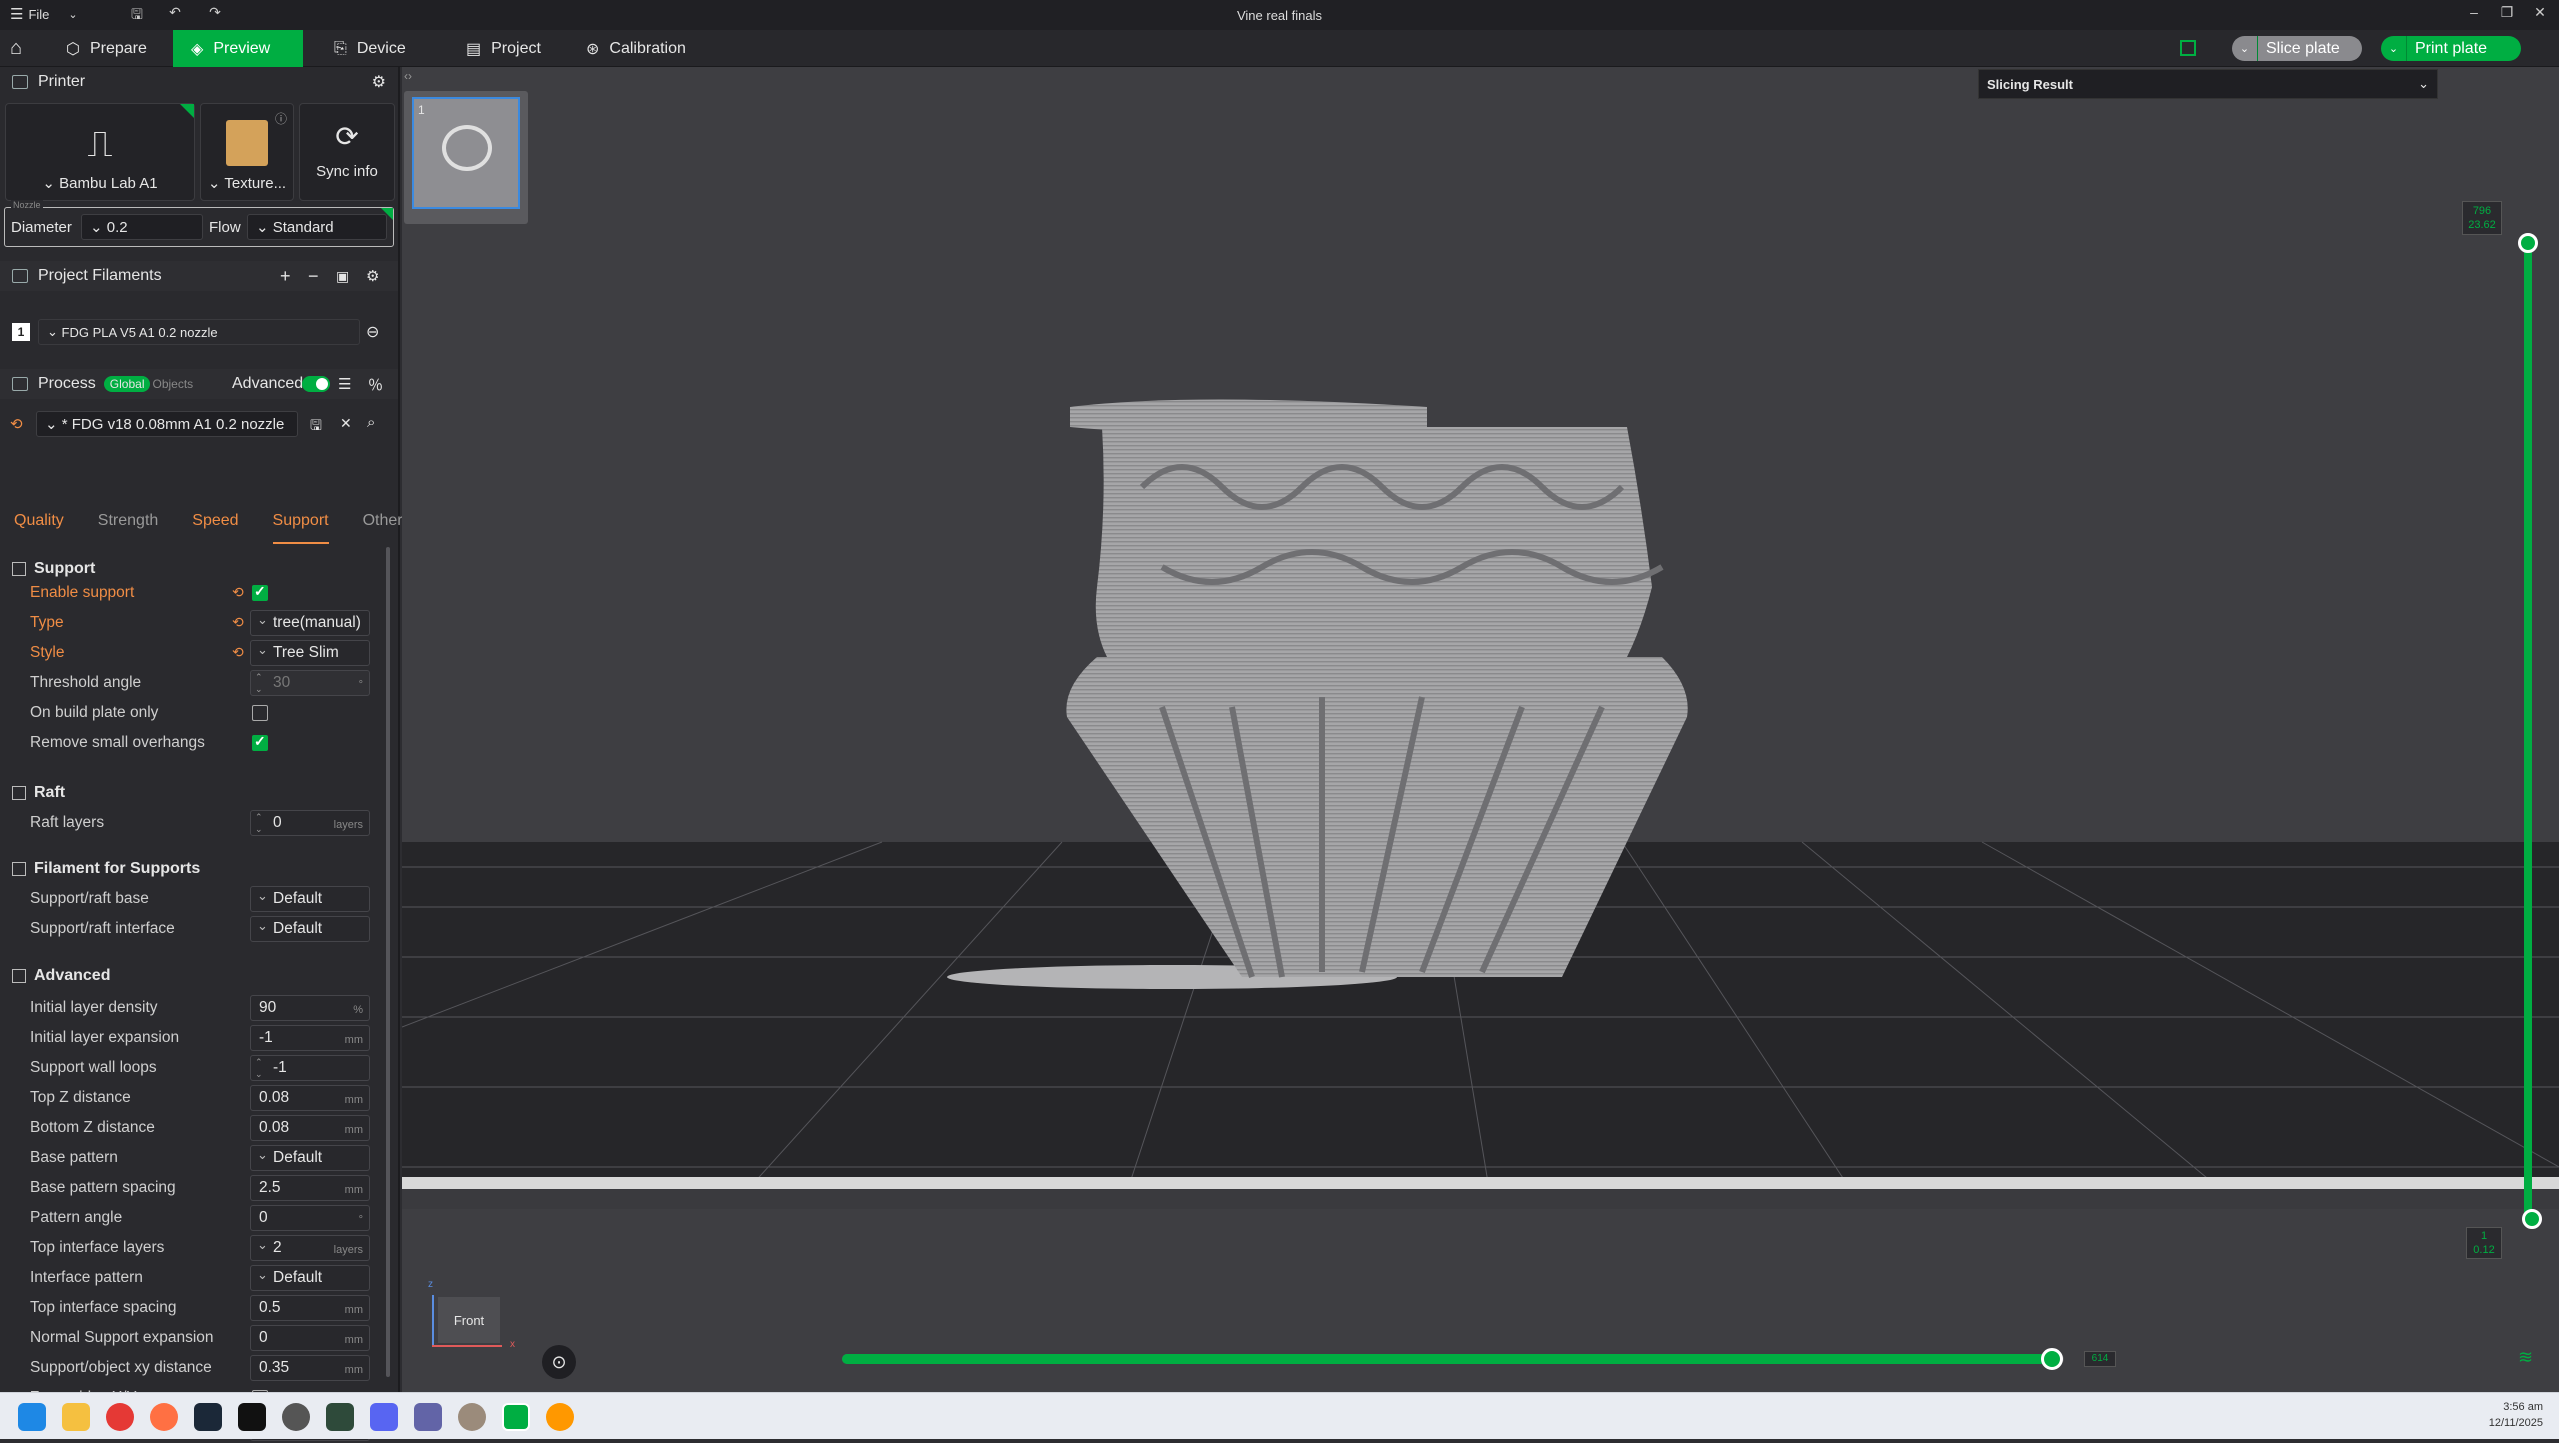  I want to click on view-cube: z x Front, so click(471, 1319).